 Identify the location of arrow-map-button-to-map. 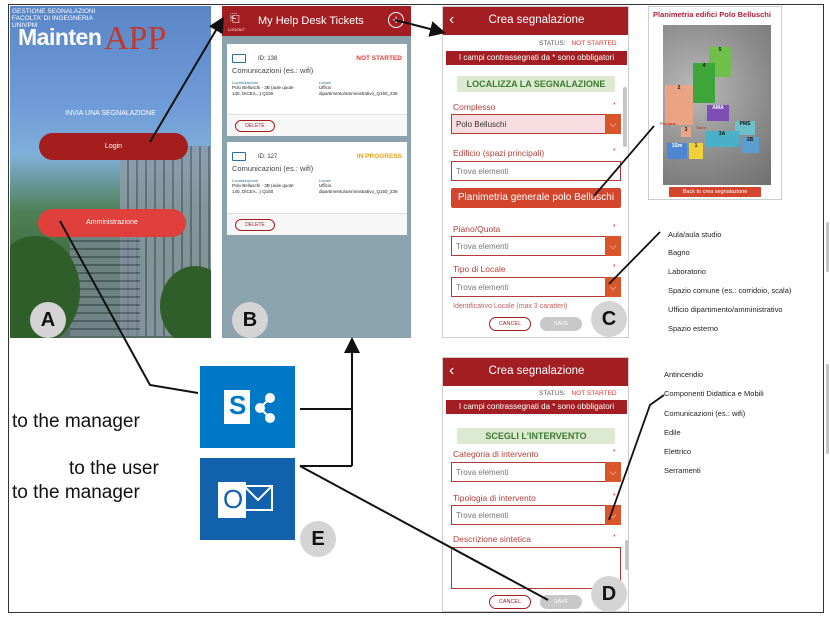
(624, 161).